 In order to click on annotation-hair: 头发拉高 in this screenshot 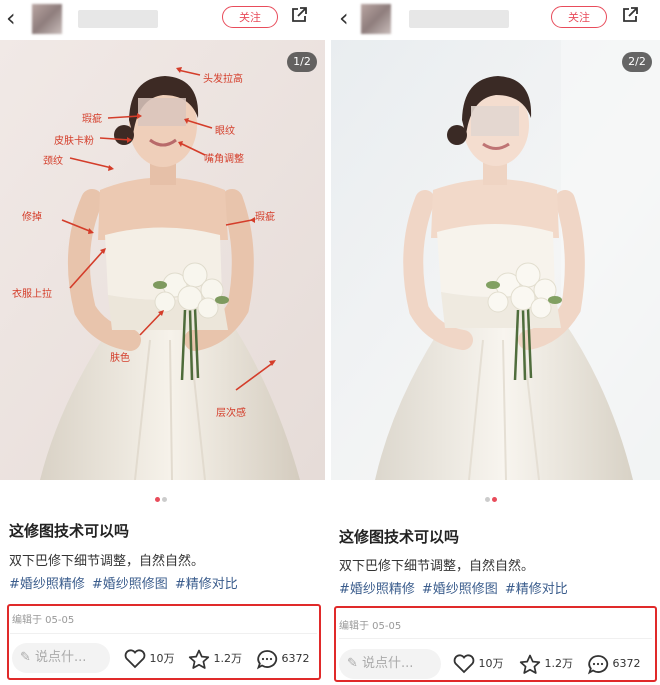, I will do `click(223, 79)`.